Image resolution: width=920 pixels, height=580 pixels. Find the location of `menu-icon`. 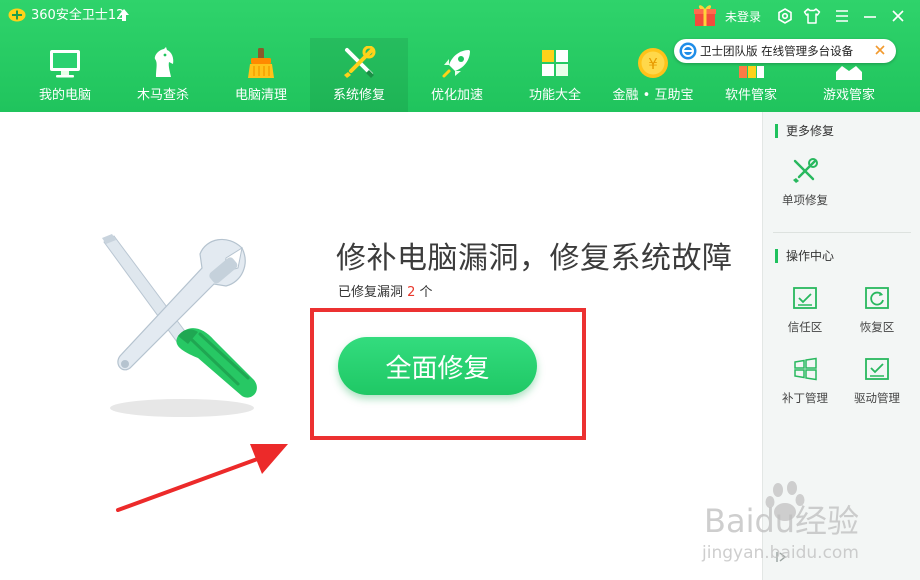

menu-icon is located at coordinates (842, 16).